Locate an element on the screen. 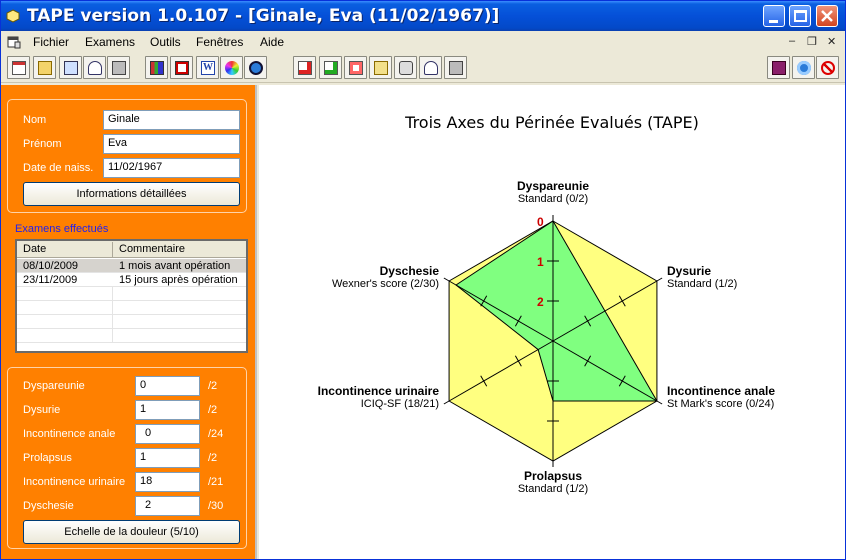 Image resolution: width=846 pixels, height=560 pixels. tool-preview-button is located at coordinates (94, 67).